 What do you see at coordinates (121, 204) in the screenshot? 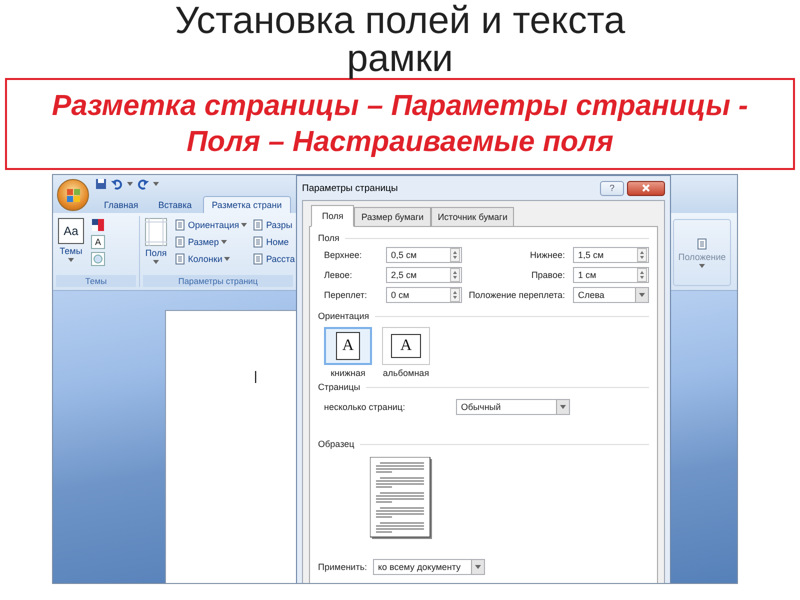
I see `ribbon-tab: Главная` at bounding box center [121, 204].